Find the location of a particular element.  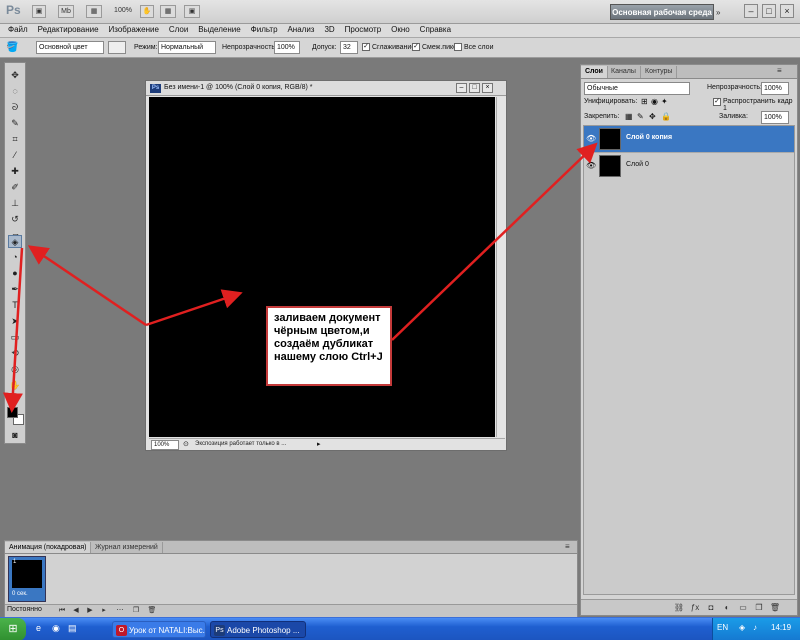

menu-help: Справка is located at coordinates (435, 29).